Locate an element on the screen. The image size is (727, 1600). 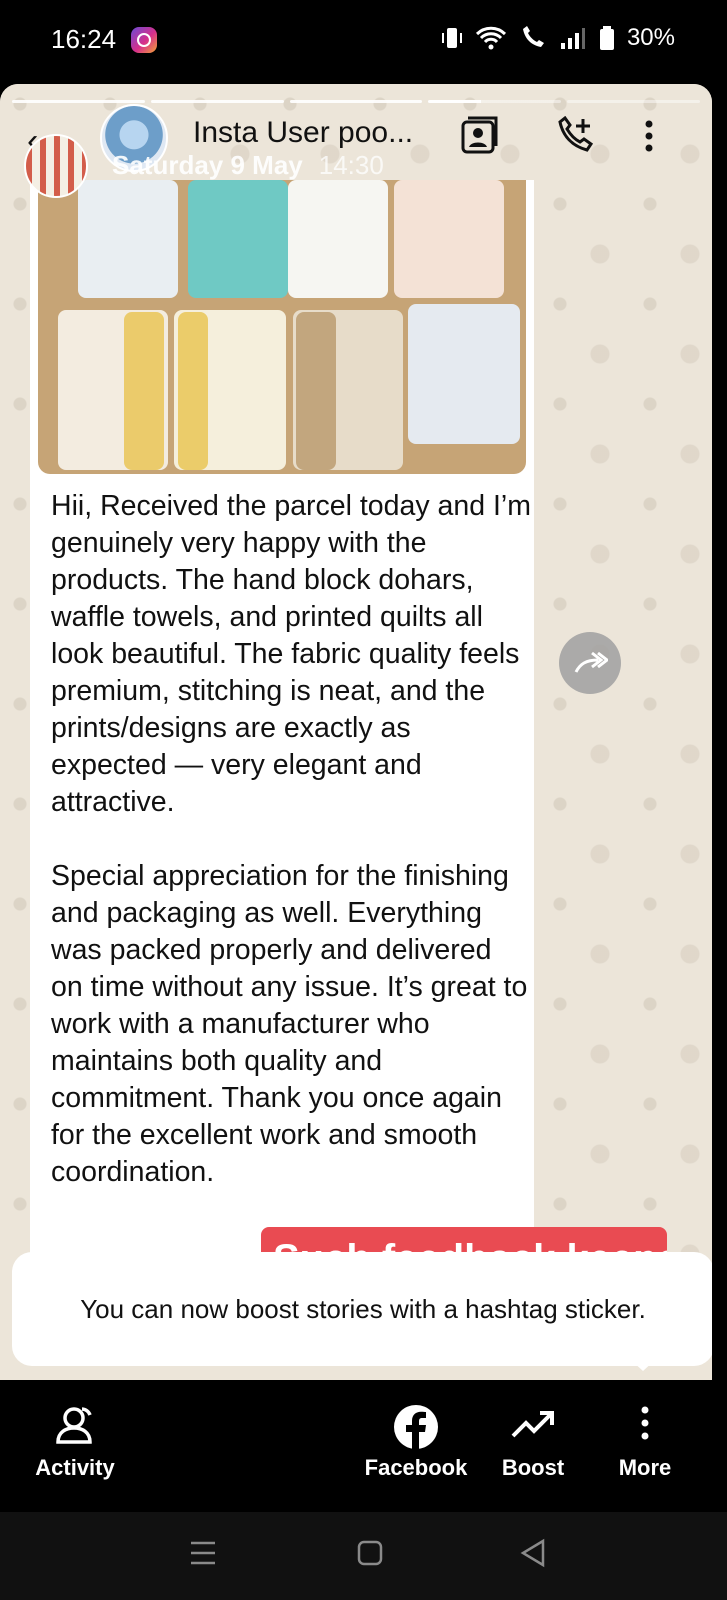
recents-icon is located at coordinates (203, 1555).